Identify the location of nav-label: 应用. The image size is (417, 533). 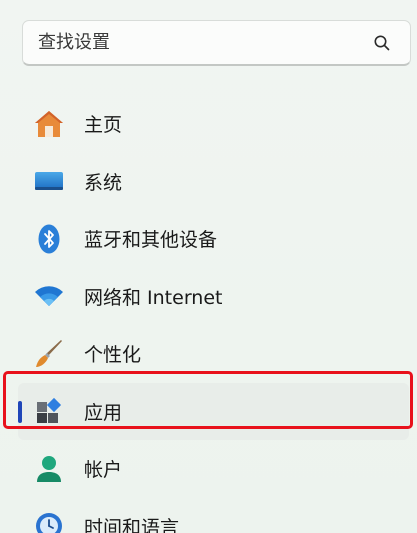
(103, 412).